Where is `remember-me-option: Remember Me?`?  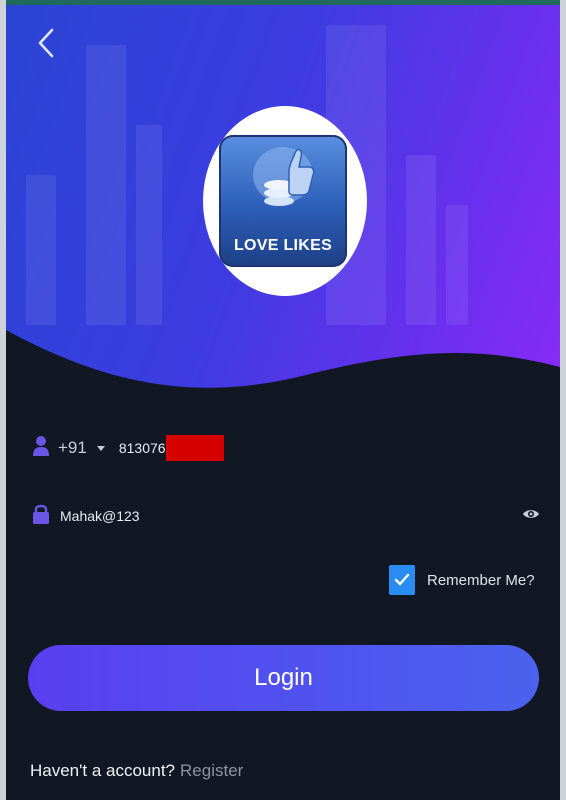
remember-me-option: Remember Me? is located at coordinates (462, 580).